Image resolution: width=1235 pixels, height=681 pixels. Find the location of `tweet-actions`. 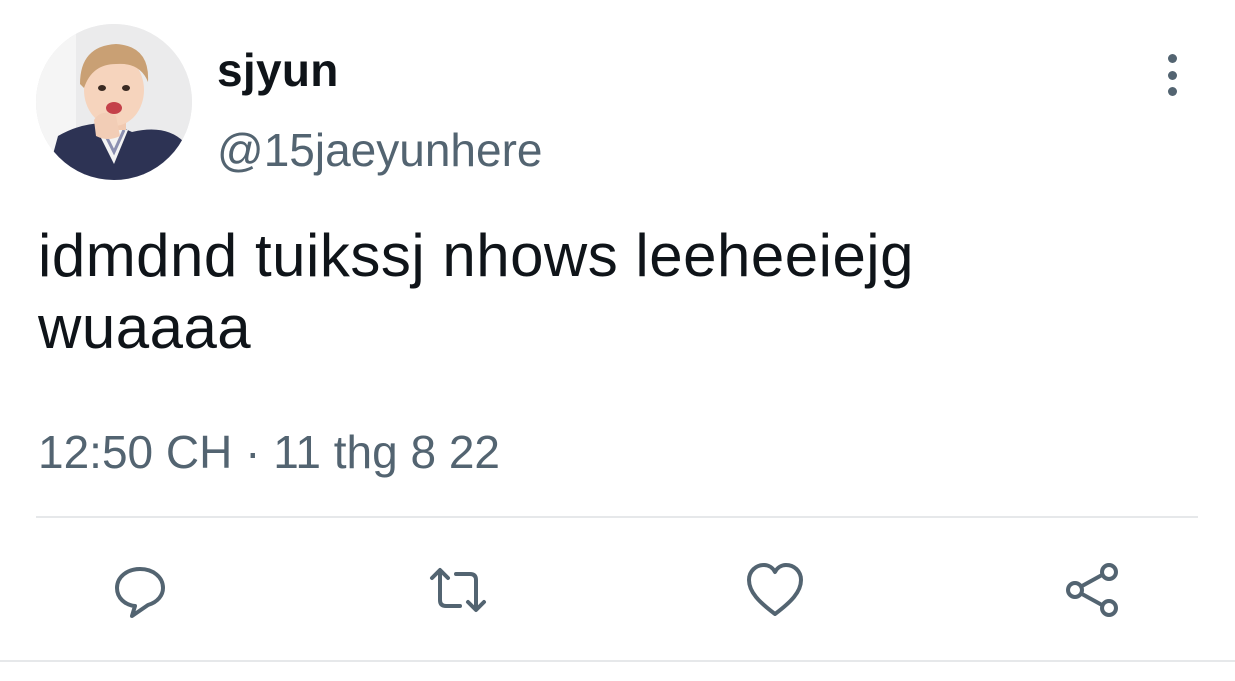

tweet-actions is located at coordinates (617, 590).